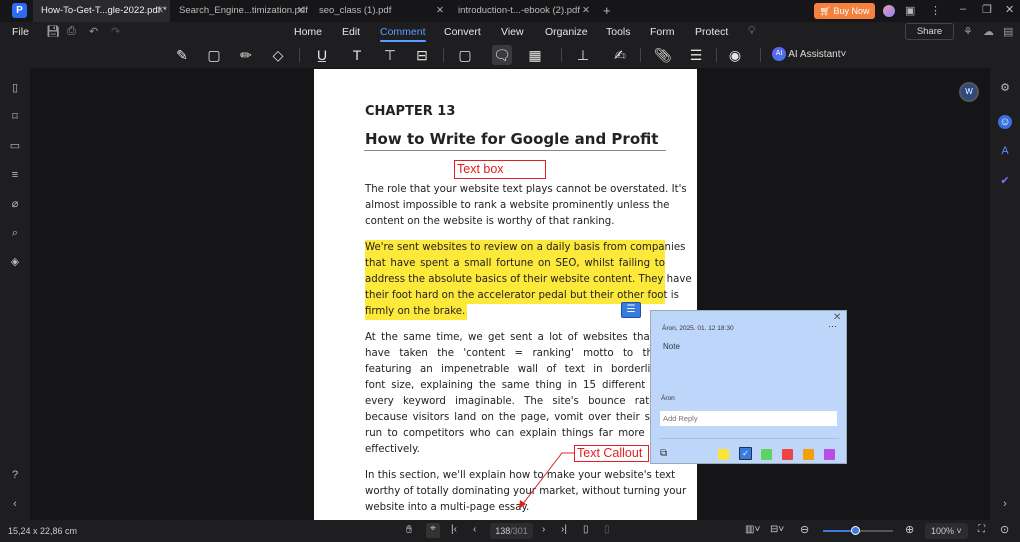 Image resolution: width=1020 pixels, height=542 pixels. What do you see at coordinates (745, 453) in the screenshot?
I see `color-swatch-blue-selected: ✓` at bounding box center [745, 453].